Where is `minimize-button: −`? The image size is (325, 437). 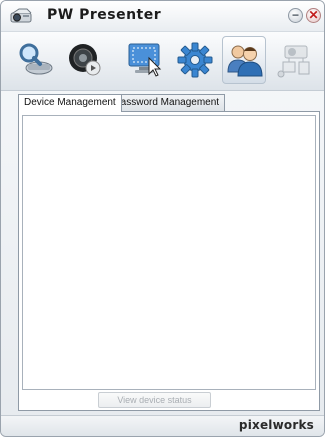
minimize-button: − is located at coordinates (295, 15).